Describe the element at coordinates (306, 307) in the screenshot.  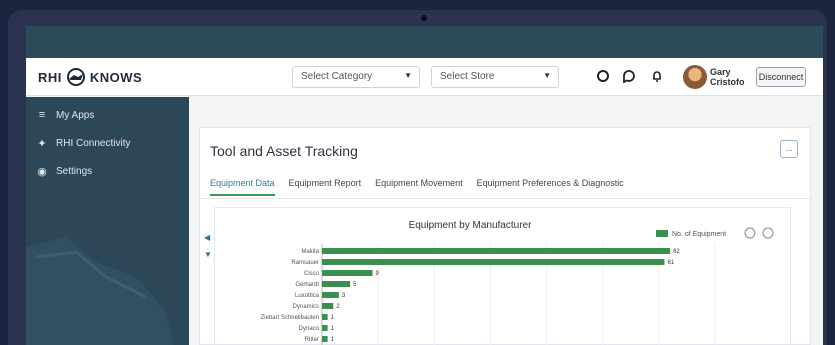
I see `category-label: Dynamics` at that location.